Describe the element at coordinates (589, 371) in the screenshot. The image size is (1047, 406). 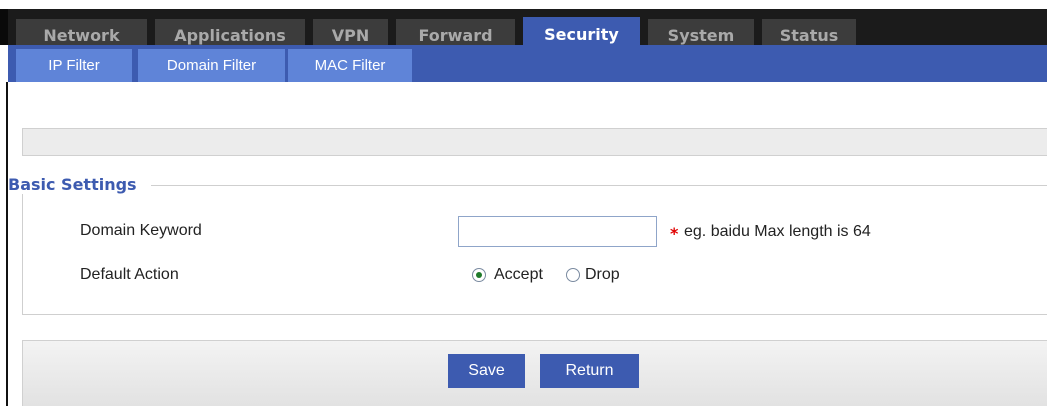
I see `return-button: Return` at that location.